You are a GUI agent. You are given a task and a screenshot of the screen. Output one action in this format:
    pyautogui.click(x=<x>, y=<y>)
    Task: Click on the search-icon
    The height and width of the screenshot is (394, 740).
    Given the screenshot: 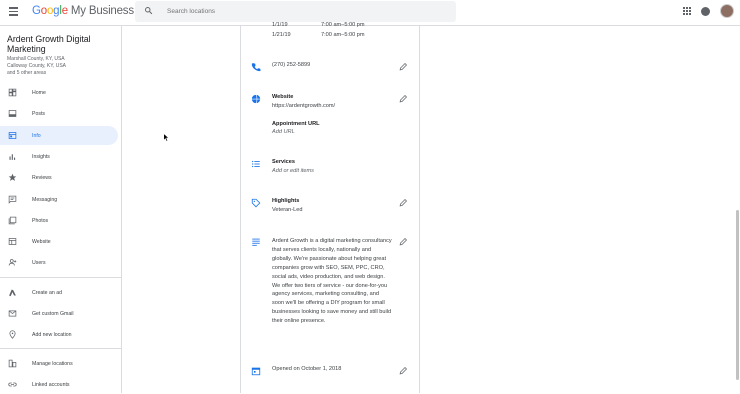 What is the action you would take?
    pyautogui.click(x=148, y=10)
    